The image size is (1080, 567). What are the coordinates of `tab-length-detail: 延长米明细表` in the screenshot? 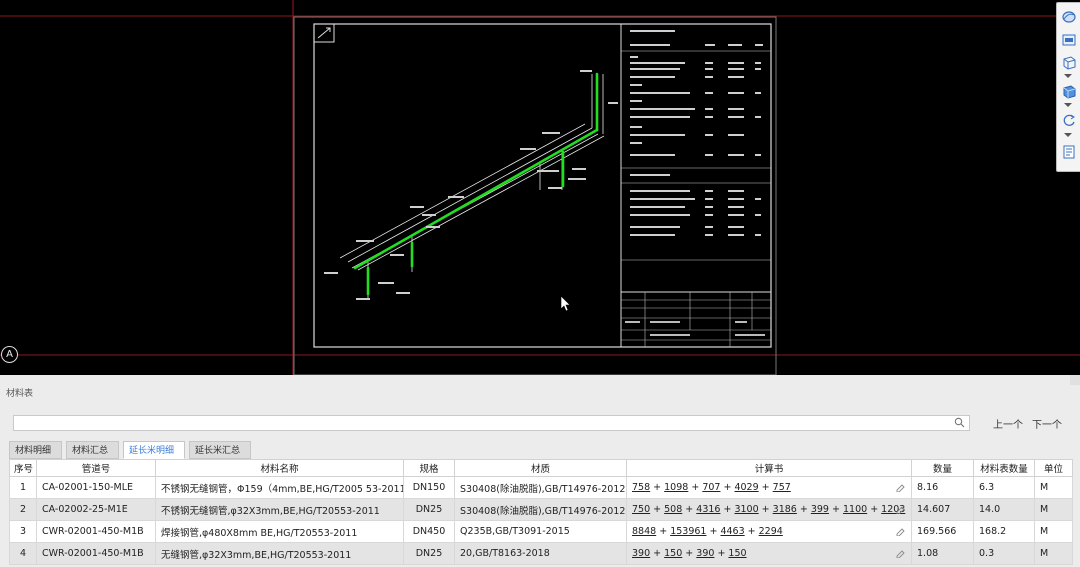 It's located at (154, 457).